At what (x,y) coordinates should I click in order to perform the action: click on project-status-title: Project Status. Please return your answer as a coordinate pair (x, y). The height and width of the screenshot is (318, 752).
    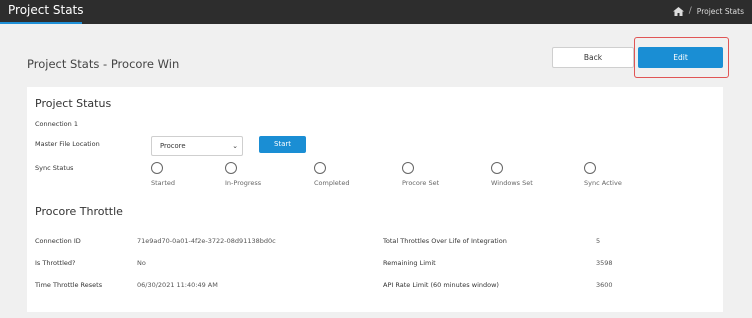
    Looking at the image, I should click on (73, 103).